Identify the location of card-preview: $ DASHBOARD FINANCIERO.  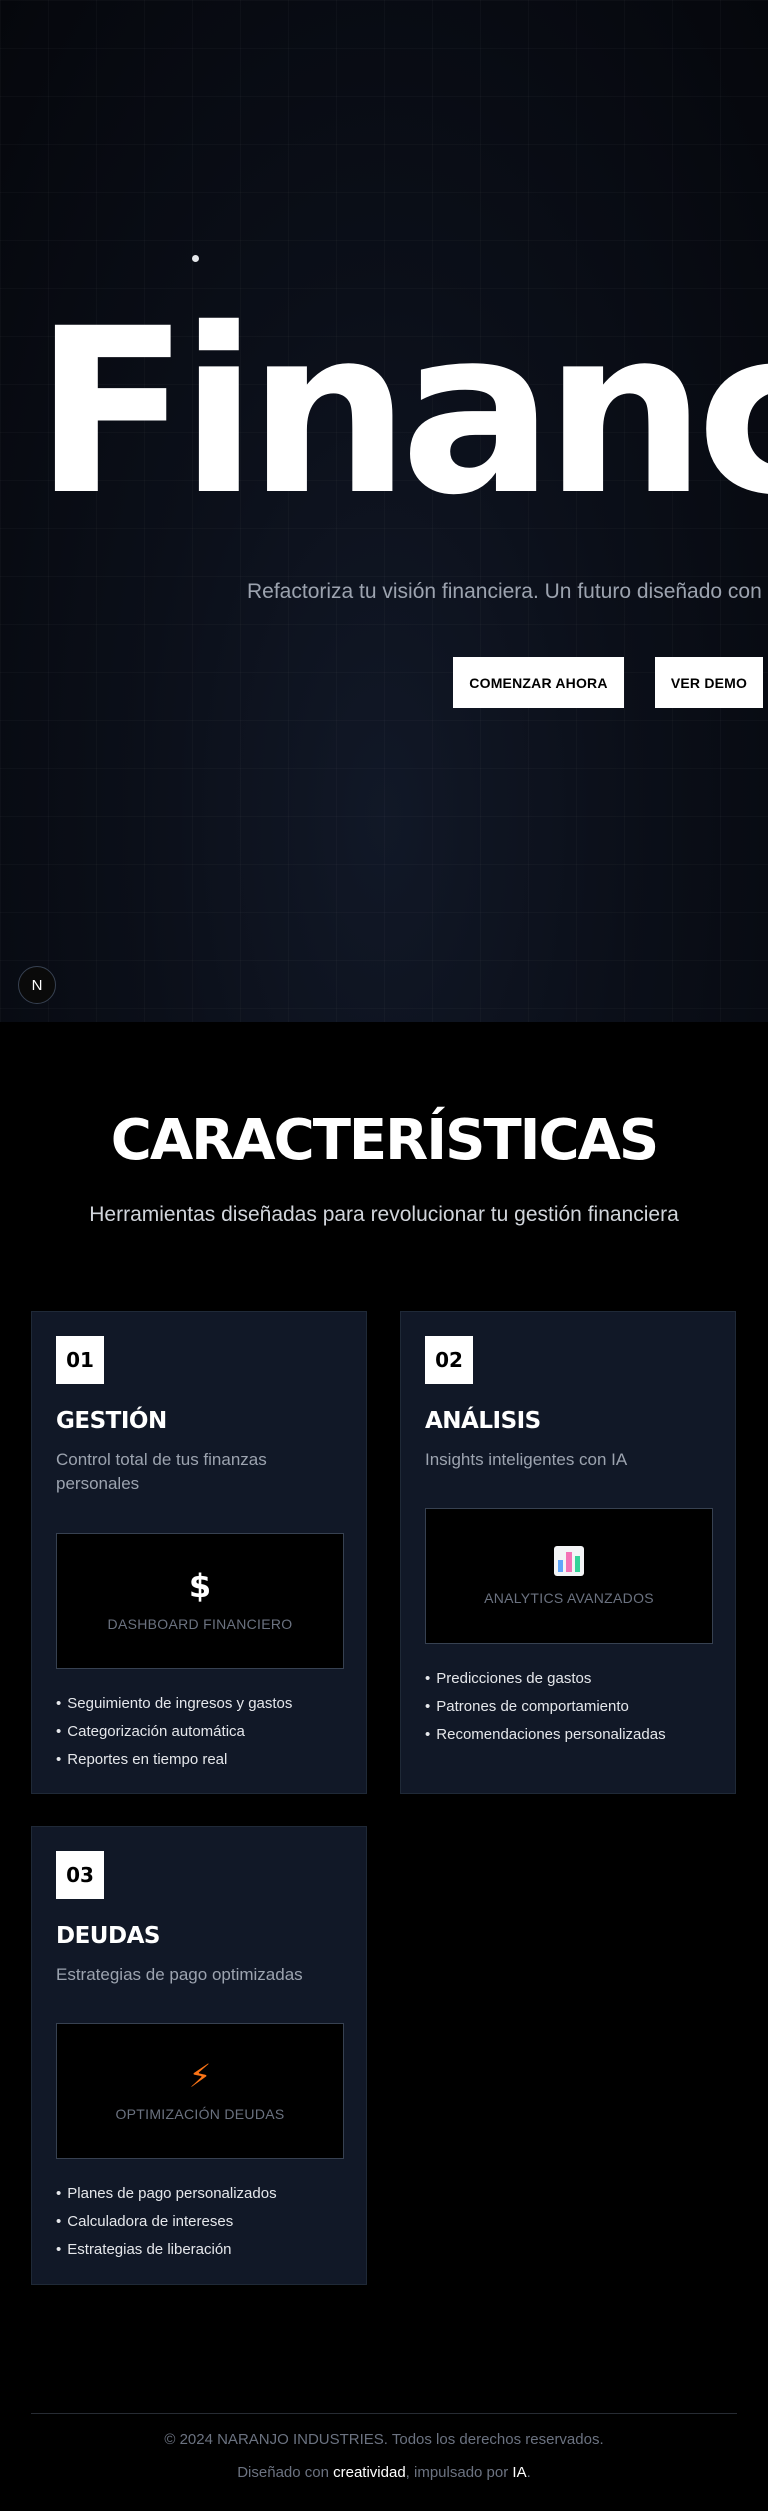
(200, 1601).